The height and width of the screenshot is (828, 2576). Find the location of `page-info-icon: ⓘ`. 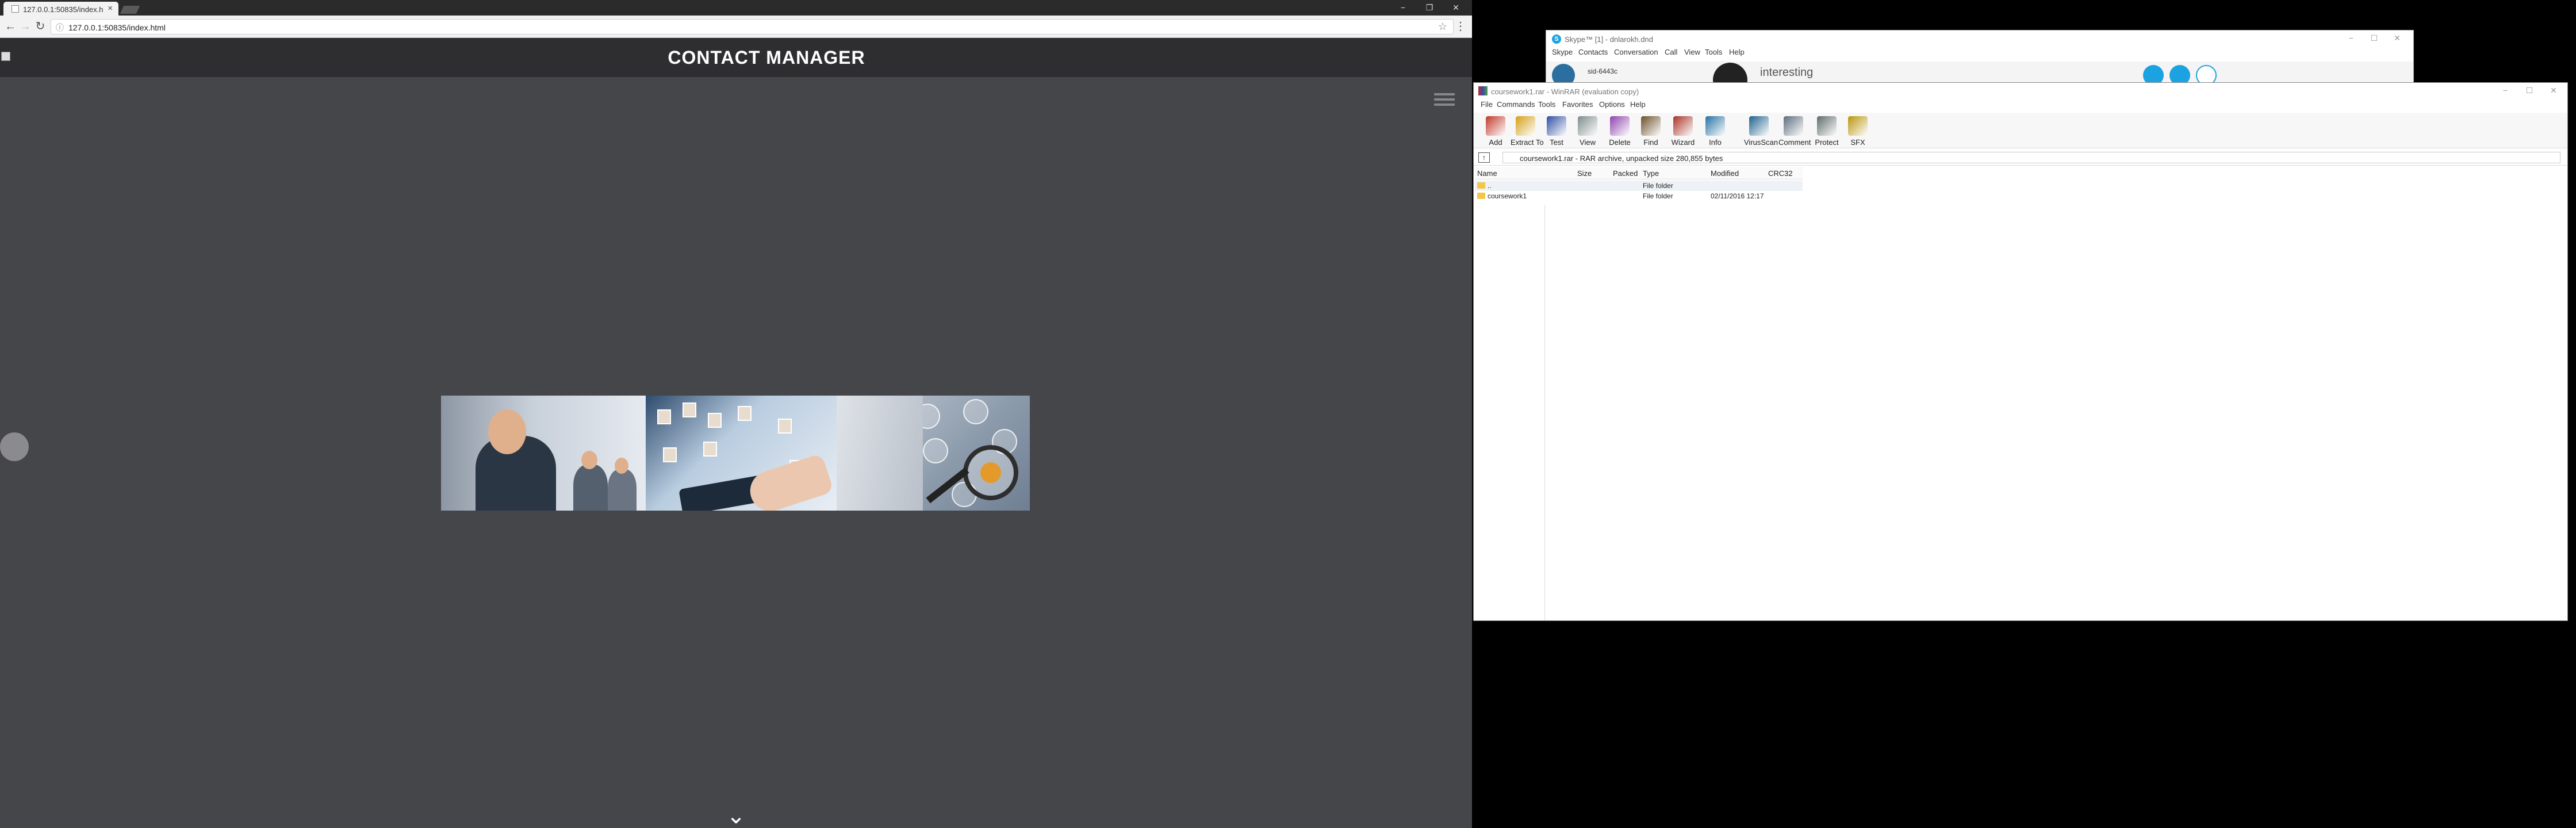

page-info-icon: ⓘ is located at coordinates (60, 27).